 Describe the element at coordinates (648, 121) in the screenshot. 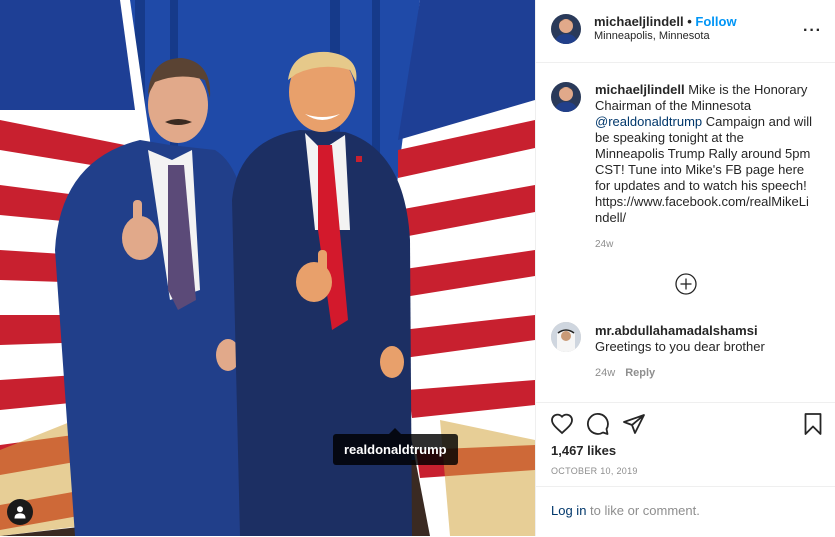

I see `caption-mention: @realdonaldtrump` at that location.